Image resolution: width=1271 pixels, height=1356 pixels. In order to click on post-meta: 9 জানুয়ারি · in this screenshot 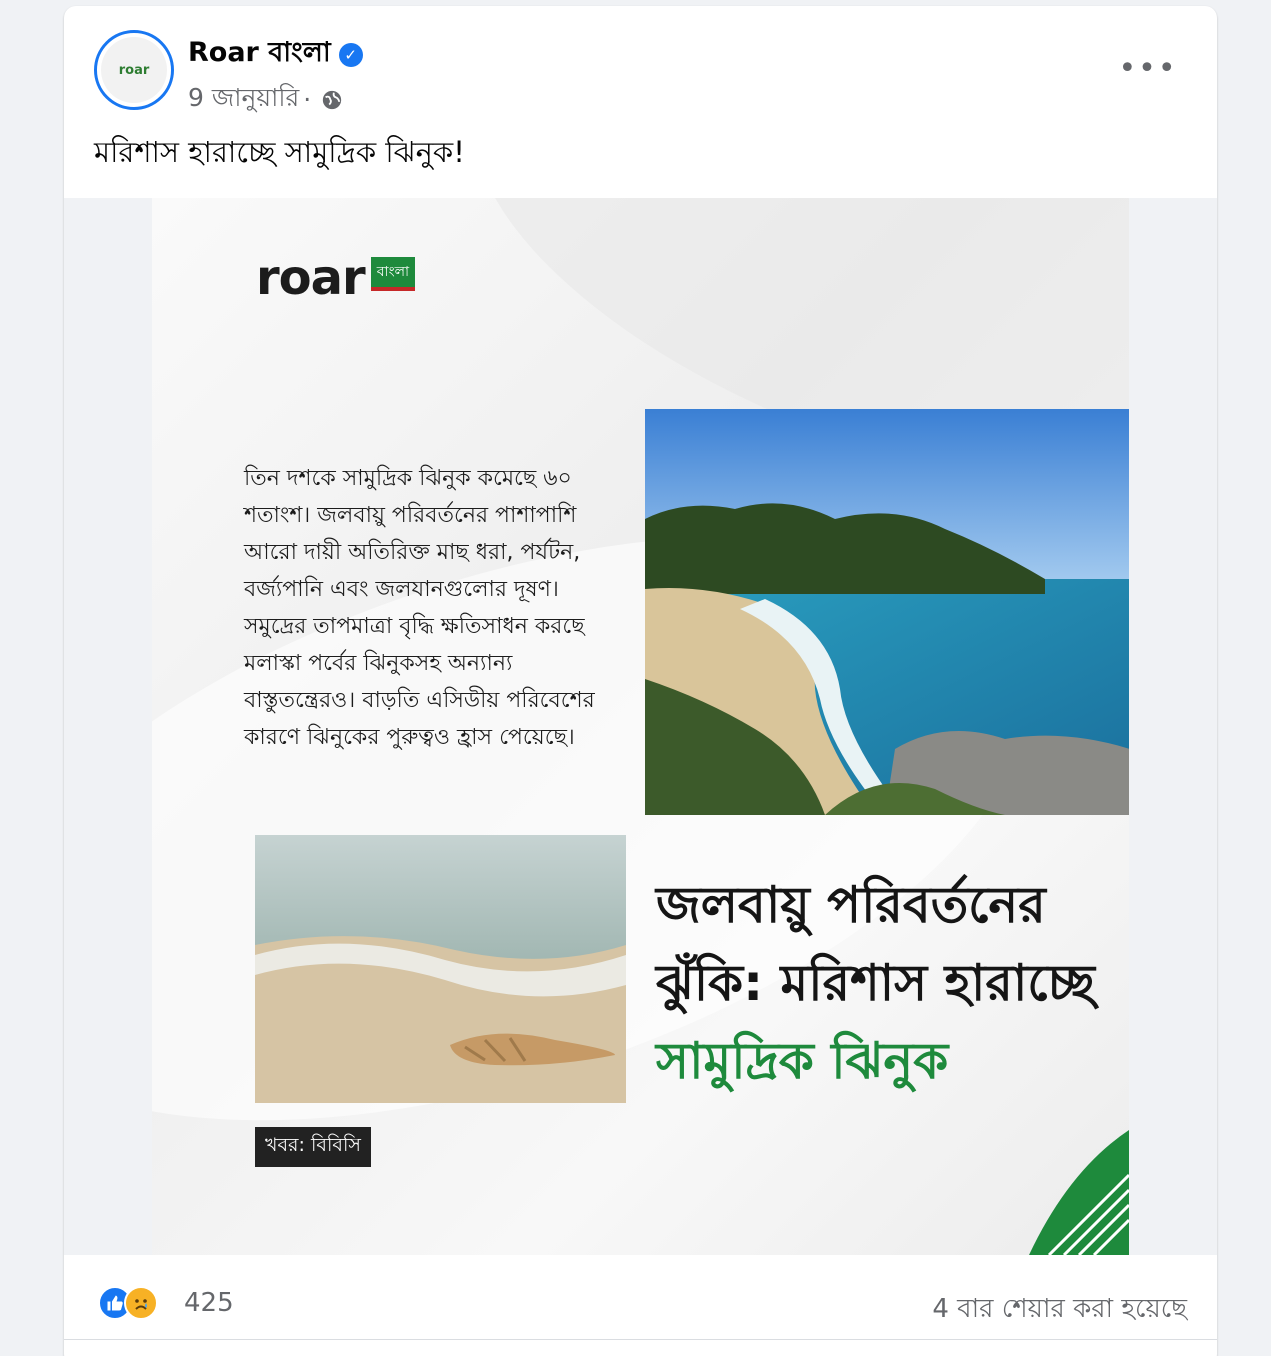, I will do `click(265, 99)`.